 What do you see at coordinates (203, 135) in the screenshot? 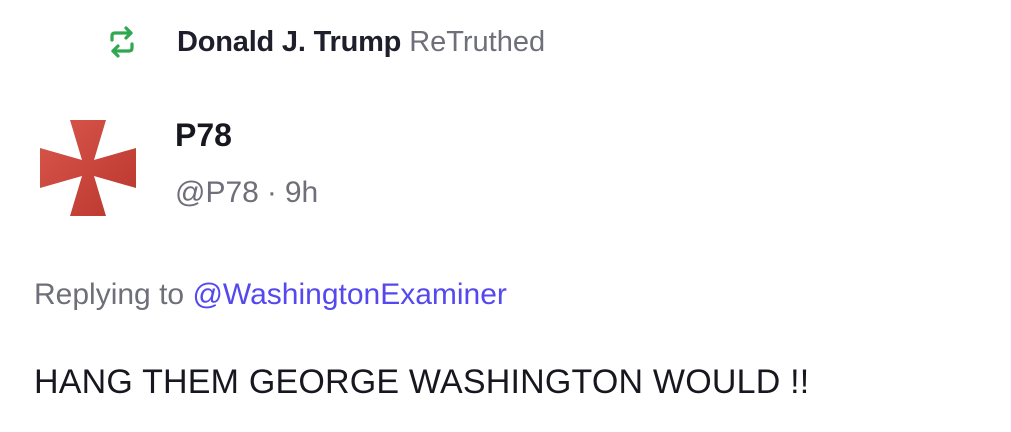
I see `author-display-name: P78` at bounding box center [203, 135].